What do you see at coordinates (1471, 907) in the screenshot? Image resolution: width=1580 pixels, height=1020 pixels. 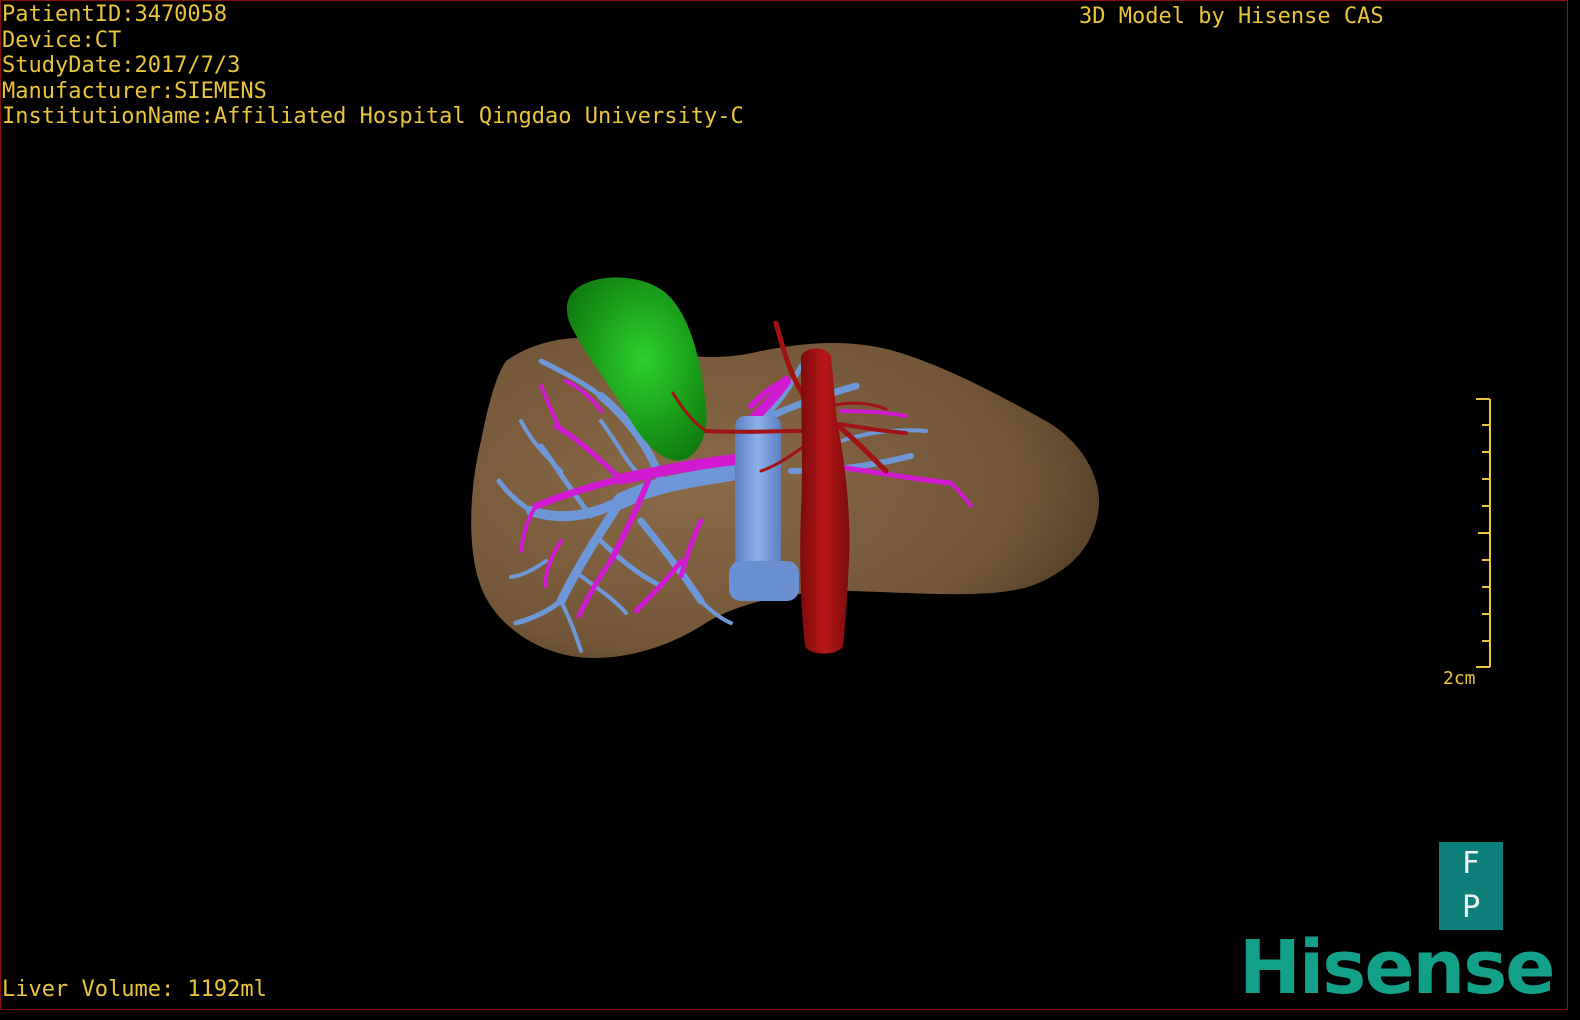 I see `orientation-bottom-letter: P` at bounding box center [1471, 907].